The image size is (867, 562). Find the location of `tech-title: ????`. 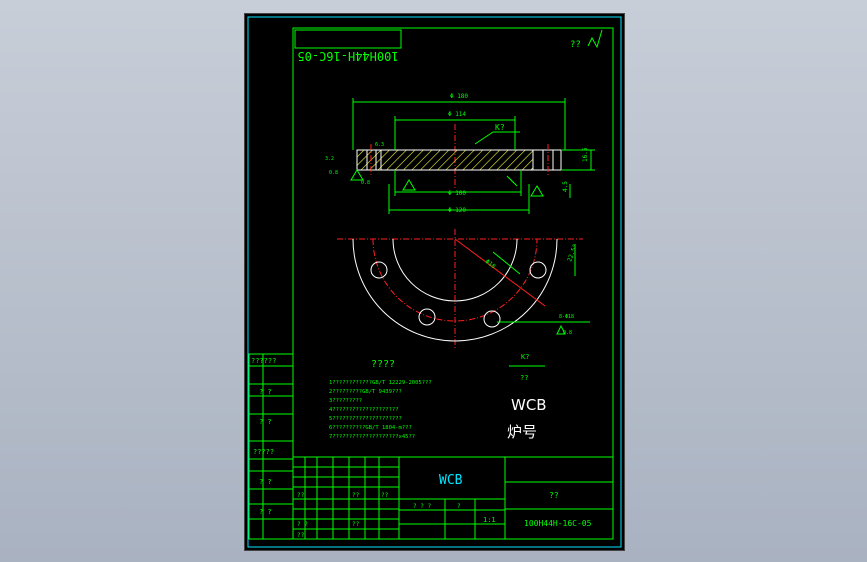

tech-title: ???? is located at coordinates (383, 364).